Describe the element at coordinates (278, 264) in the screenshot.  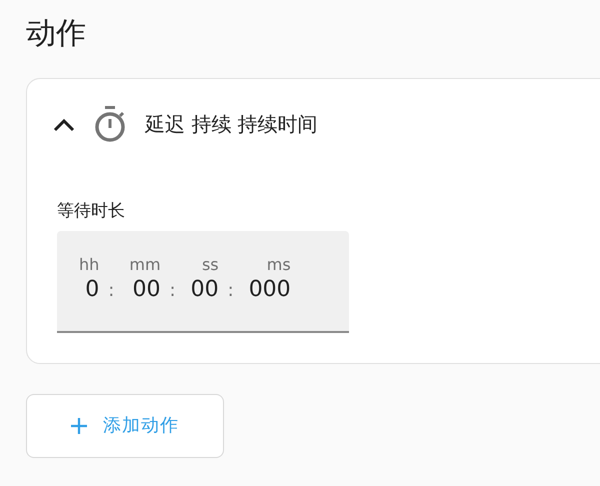
I see `unit-label: ms` at that location.